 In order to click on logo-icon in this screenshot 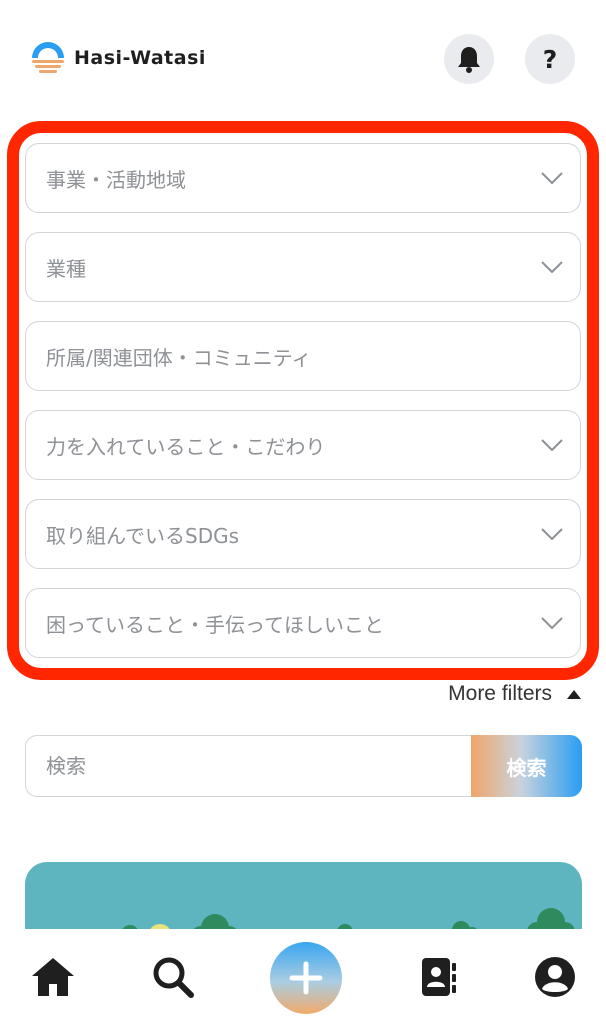, I will do `click(48, 57)`.